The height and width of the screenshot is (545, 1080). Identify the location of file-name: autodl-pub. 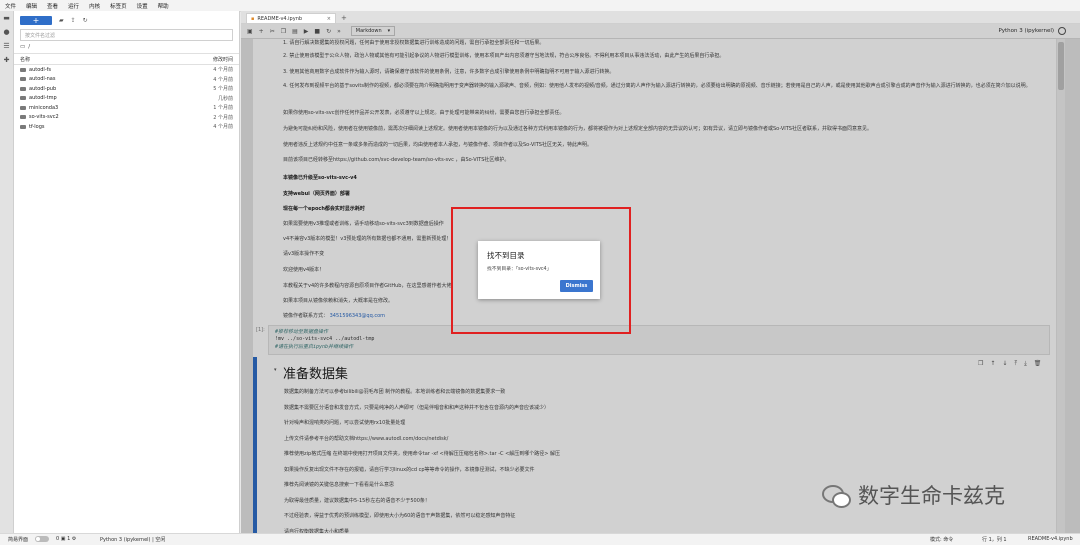
(43, 88).